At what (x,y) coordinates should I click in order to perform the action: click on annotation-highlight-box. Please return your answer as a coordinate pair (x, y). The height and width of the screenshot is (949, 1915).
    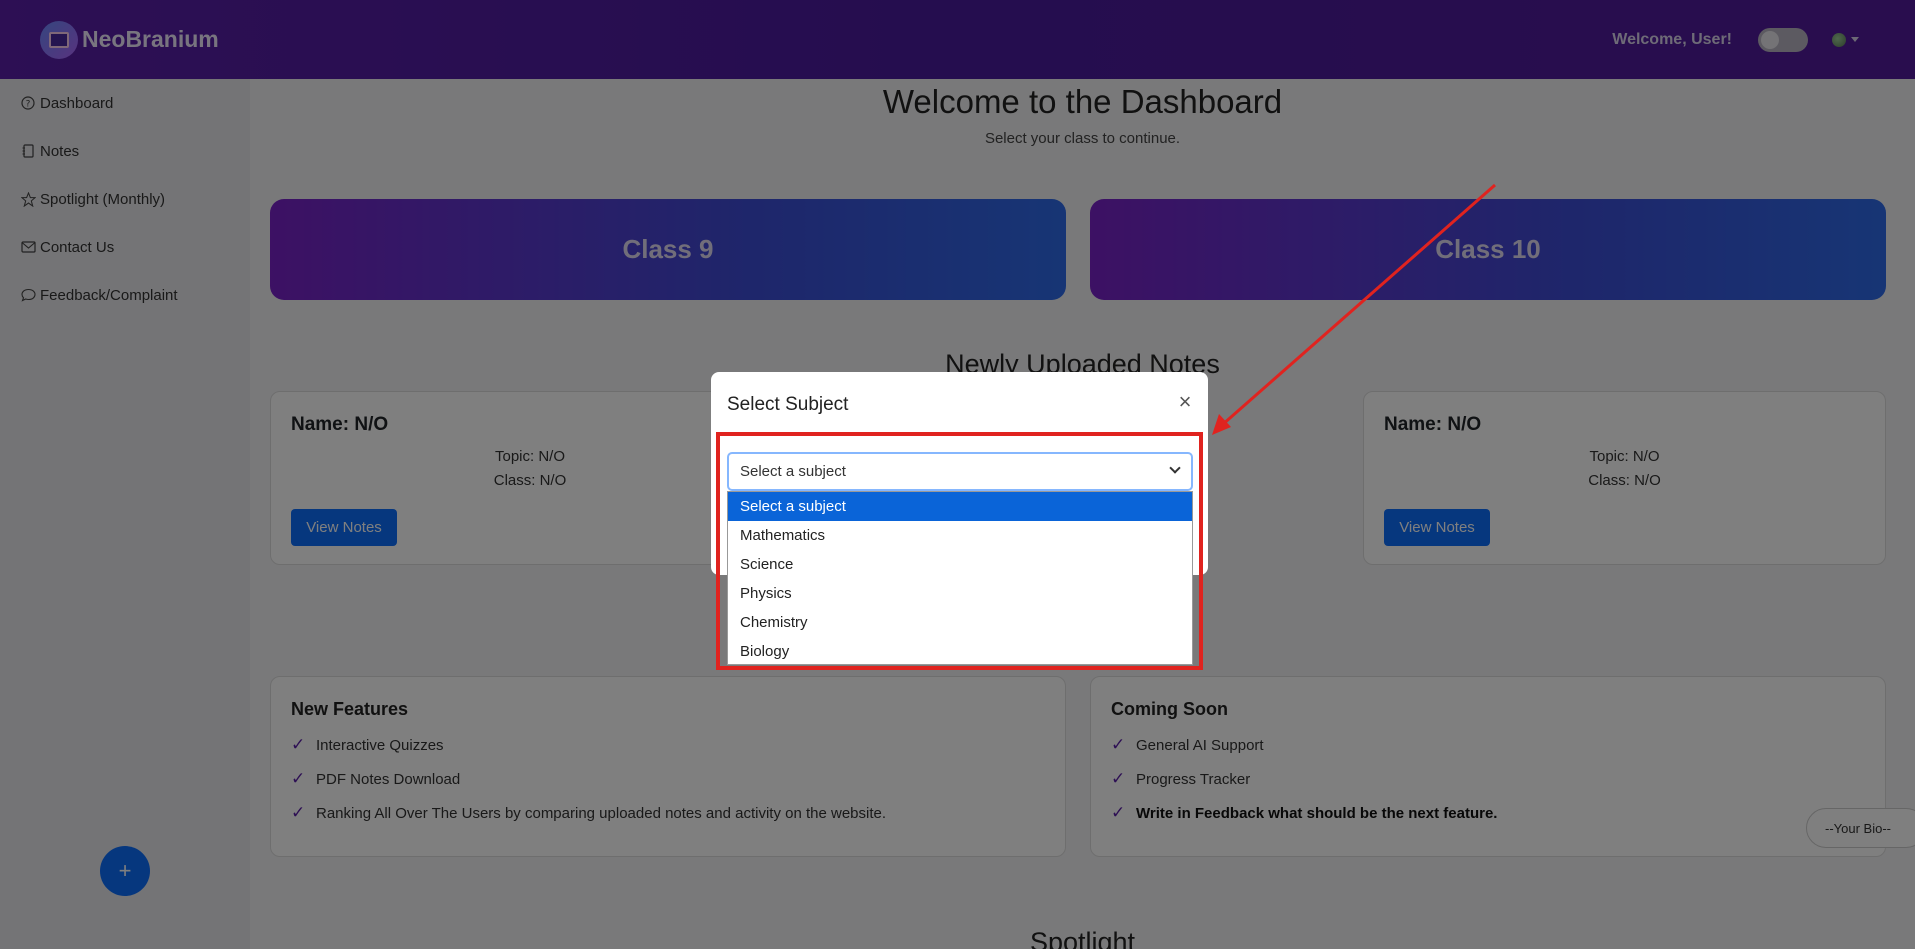
    Looking at the image, I should click on (959, 551).